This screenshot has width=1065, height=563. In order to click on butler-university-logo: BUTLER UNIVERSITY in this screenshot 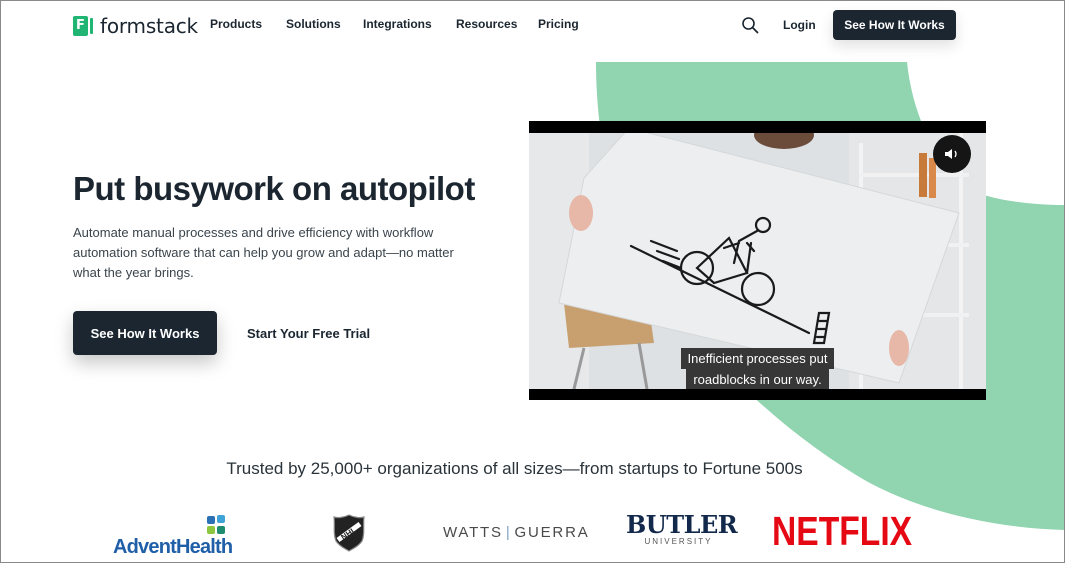, I will do `click(682, 528)`.